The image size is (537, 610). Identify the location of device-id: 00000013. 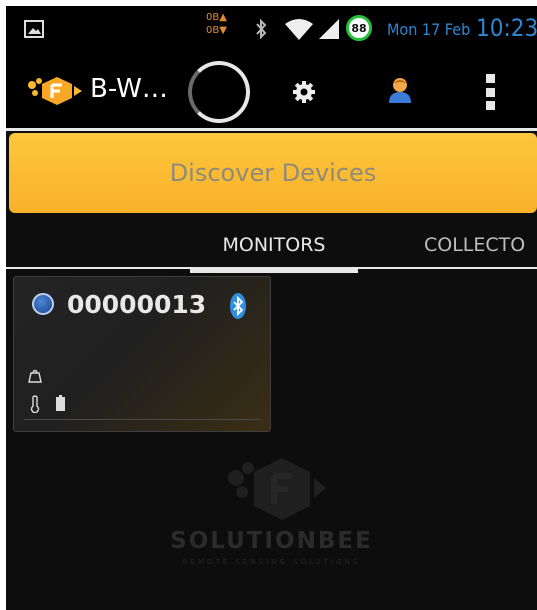
(137, 304).